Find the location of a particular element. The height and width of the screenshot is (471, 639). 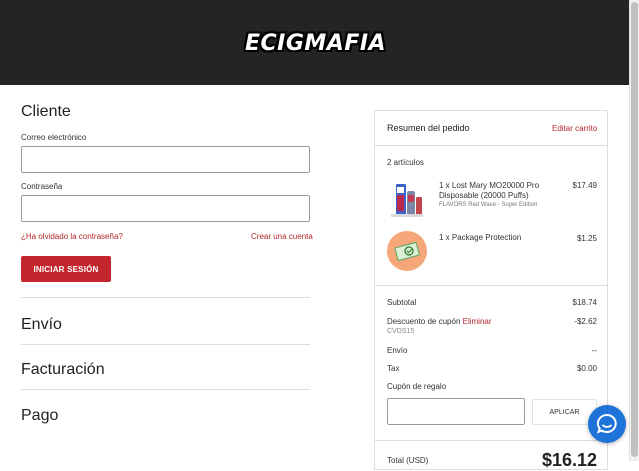

remove-coupon-link: Eliminar is located at coordinates (477, 321).